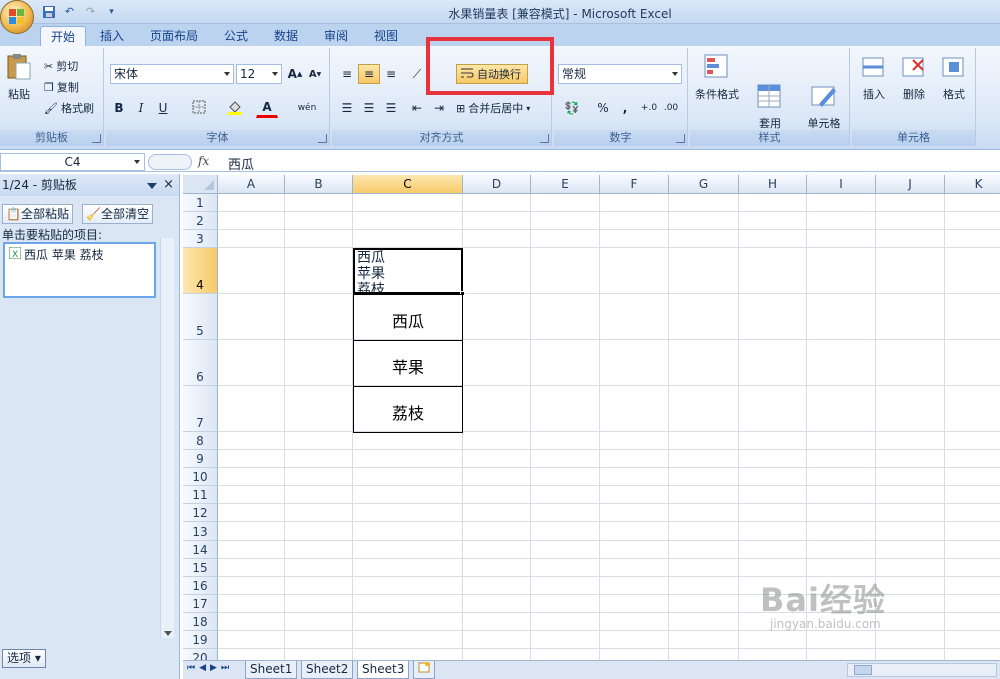 The width and height of the screenshot is (1000, 679). What do you see at coordinates (152, 186) in the screenshot?
I see `pane-options-chevron-icon` at bounding box center [152, 186].